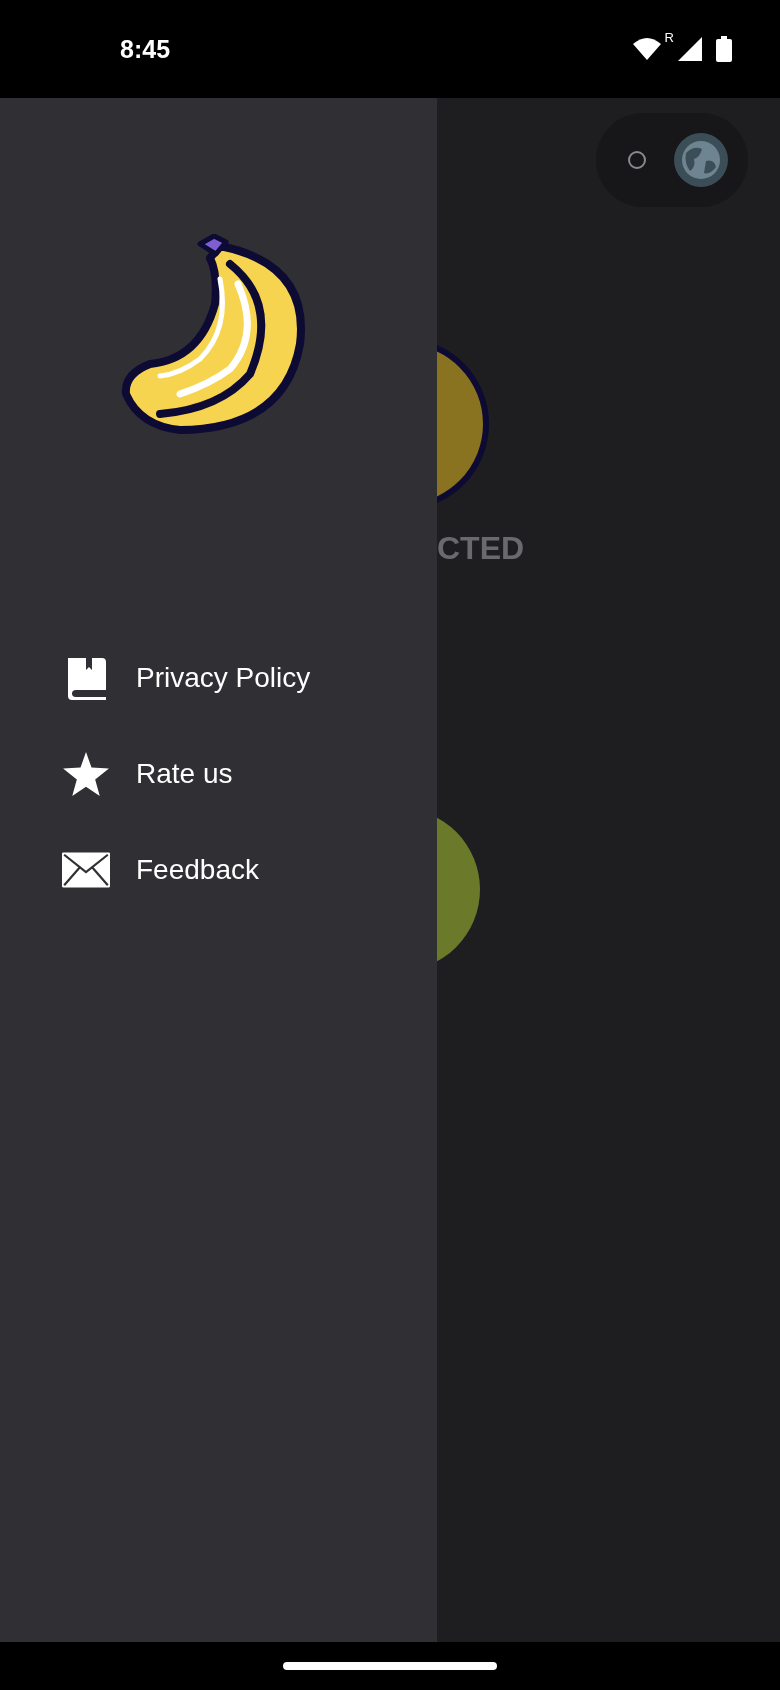 The height and width of the screenshot is (1690, 780). I want to click on wifi-icon, so click(646, 49).